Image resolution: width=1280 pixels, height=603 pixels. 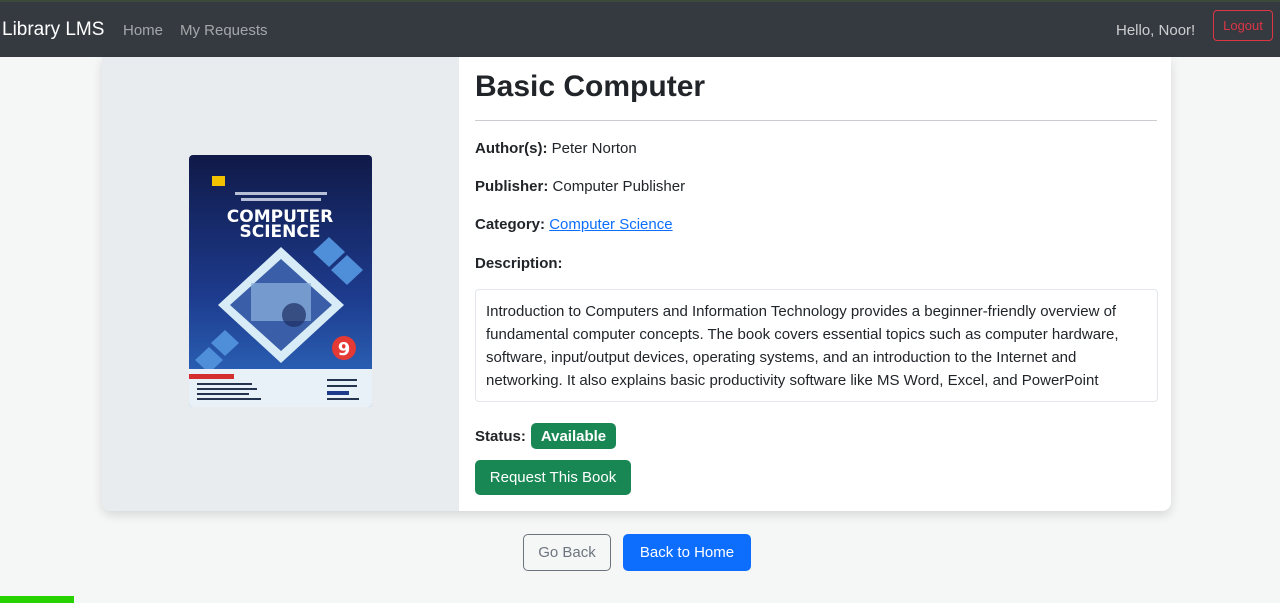 What do you see at coordinates (610, 224) in the screenshot?
I see `category-link: Computer Science` at bounding box center [610, 224].